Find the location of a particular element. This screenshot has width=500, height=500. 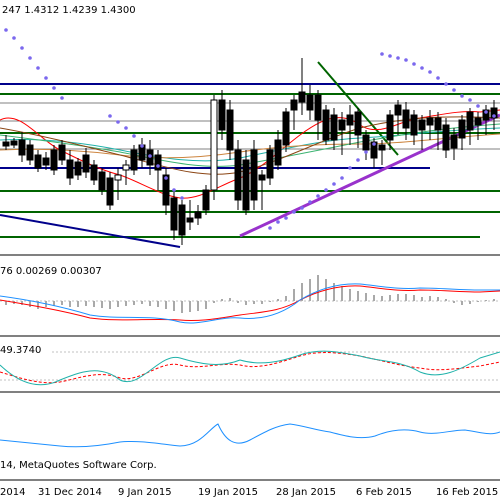

macd-signal-line is located at coordinates (250, 303).